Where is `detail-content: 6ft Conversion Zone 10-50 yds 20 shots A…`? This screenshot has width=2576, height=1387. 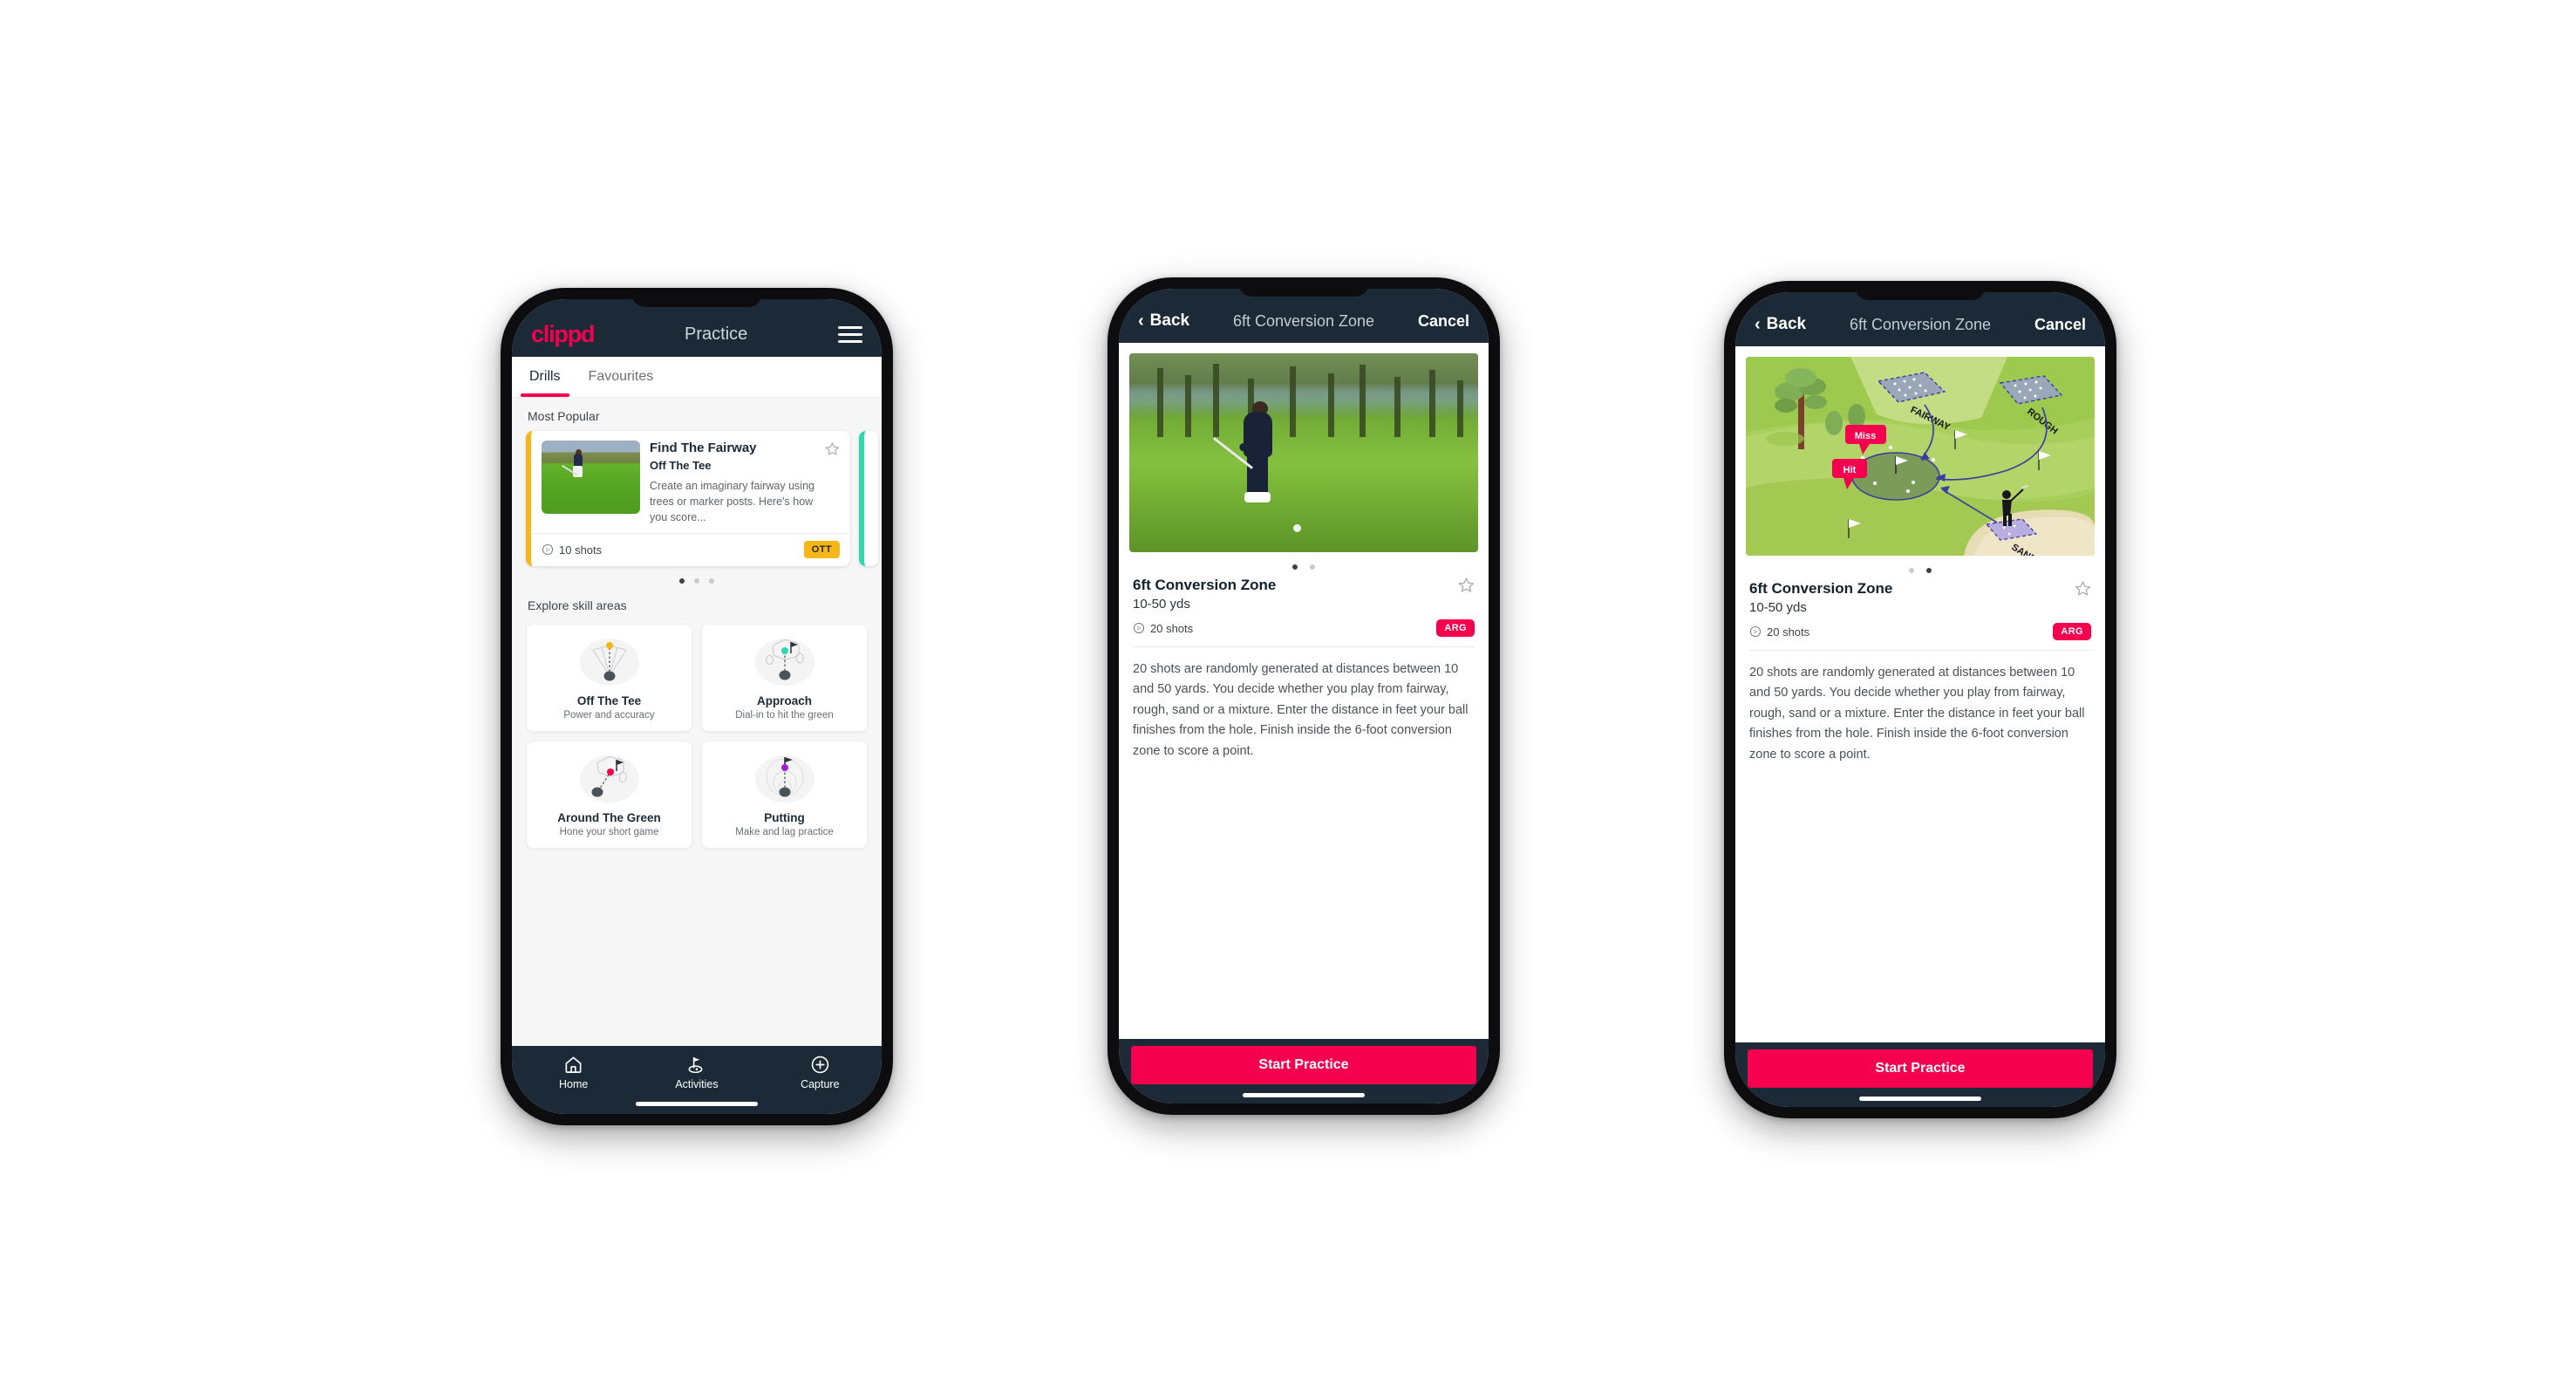 detail-content: 6ft Conversion Zone 10-50 yds 20 shots A… is located at coordinates (1304, 691).